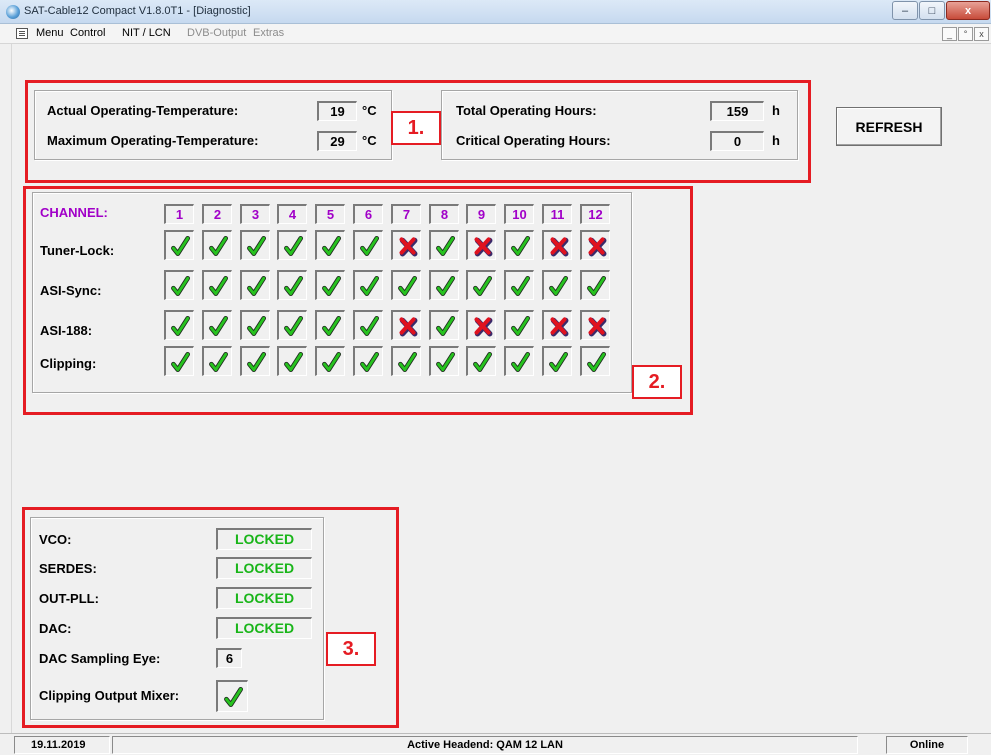 The height and width of the screenshot is (755, 991). Describe the element at coordinates (889, 126) in the screenshot. I see `refresh-button: REFRESH` at that location.